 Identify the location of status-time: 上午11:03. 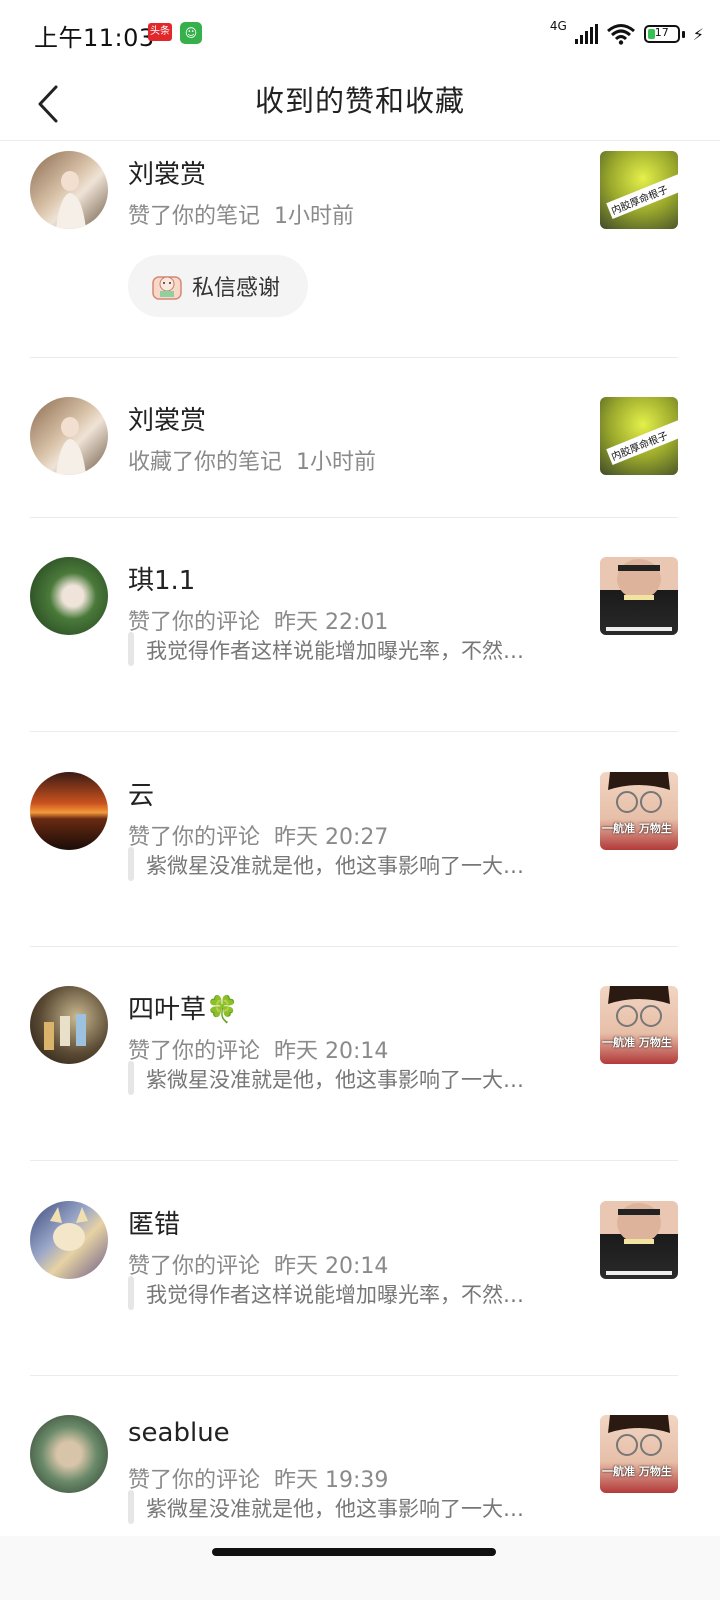
(94, 38).